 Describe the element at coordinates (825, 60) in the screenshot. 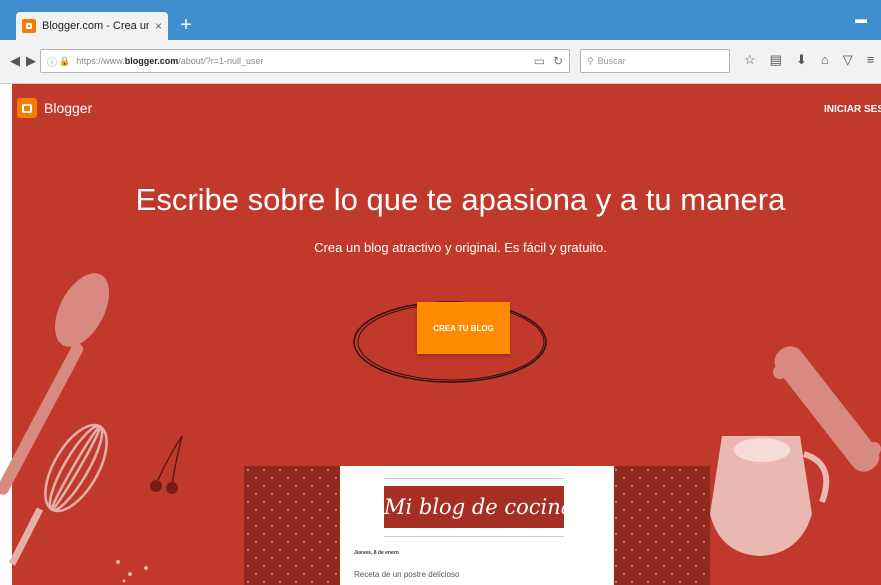

I see `home-icon: ⌂` at that location.